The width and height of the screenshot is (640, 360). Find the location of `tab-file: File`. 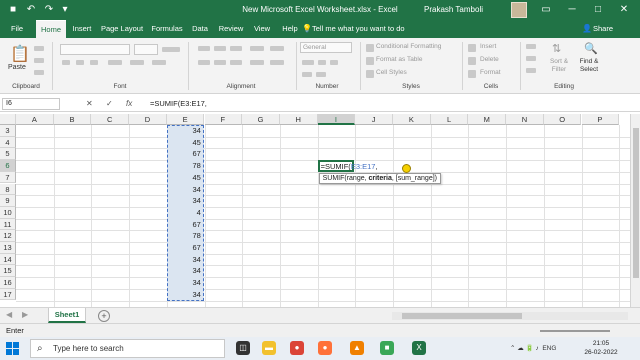

tab-file: File is located at coordinates (17, 29).